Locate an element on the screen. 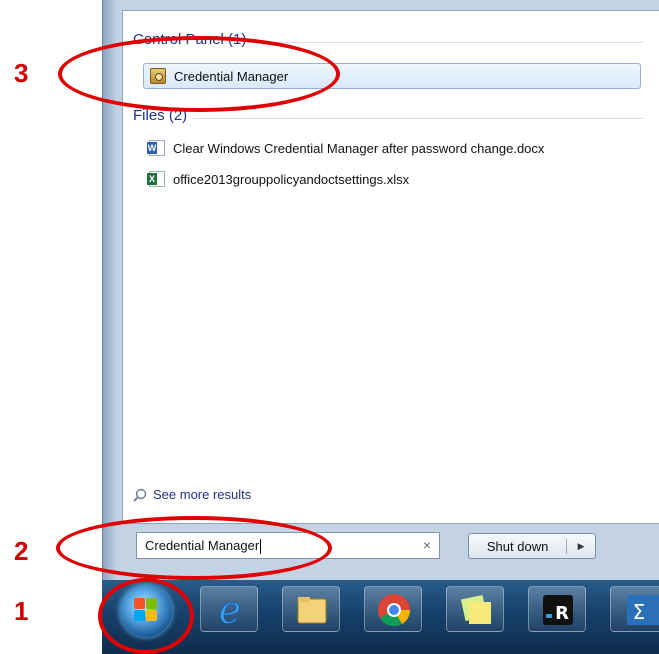 The height and width of the screenshot is (654, 659). start-orb-button is located at coordinates (146, 611).